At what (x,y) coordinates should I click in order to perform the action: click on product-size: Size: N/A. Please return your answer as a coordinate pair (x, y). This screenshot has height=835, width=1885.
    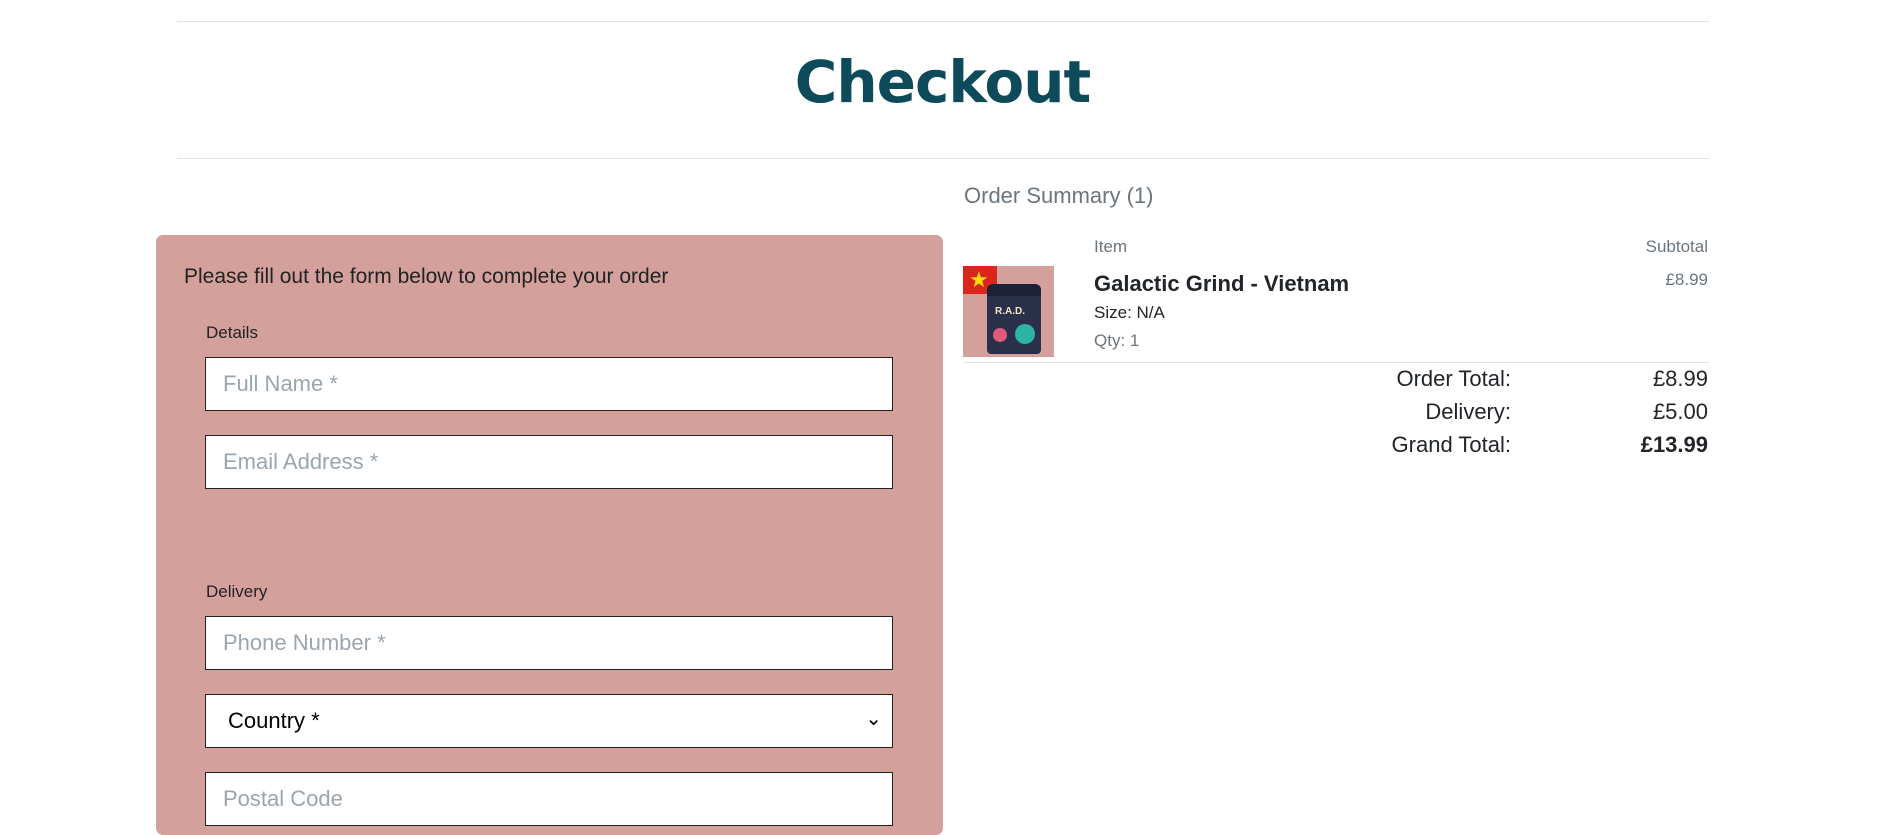
    Looking at the image, I should click on (1129, 312).